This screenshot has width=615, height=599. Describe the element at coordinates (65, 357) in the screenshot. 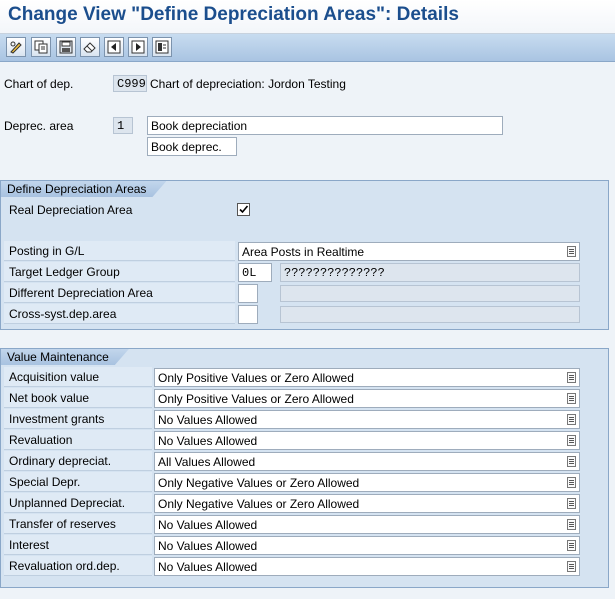

I see `group-title: Value Maintenance` at that location.